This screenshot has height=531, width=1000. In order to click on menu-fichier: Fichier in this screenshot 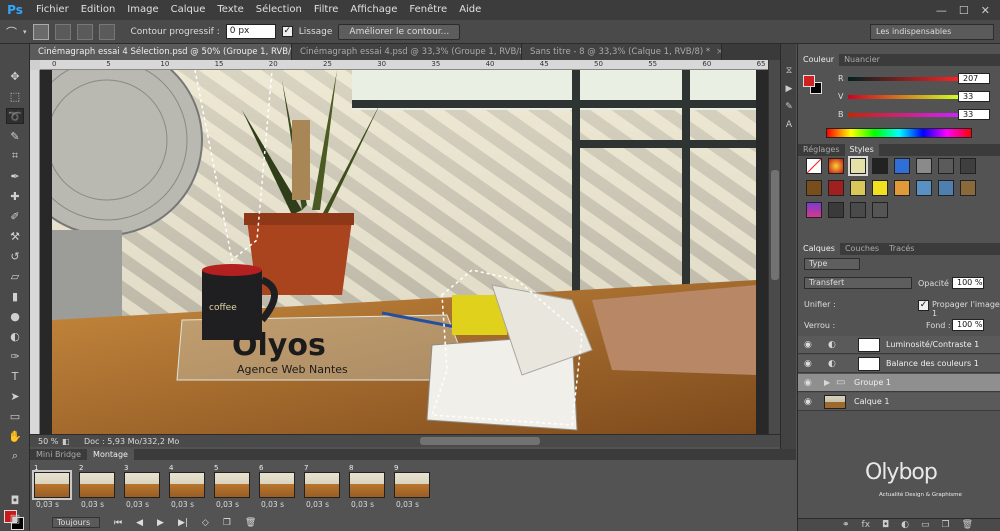, I will do `click(52, 10)`.